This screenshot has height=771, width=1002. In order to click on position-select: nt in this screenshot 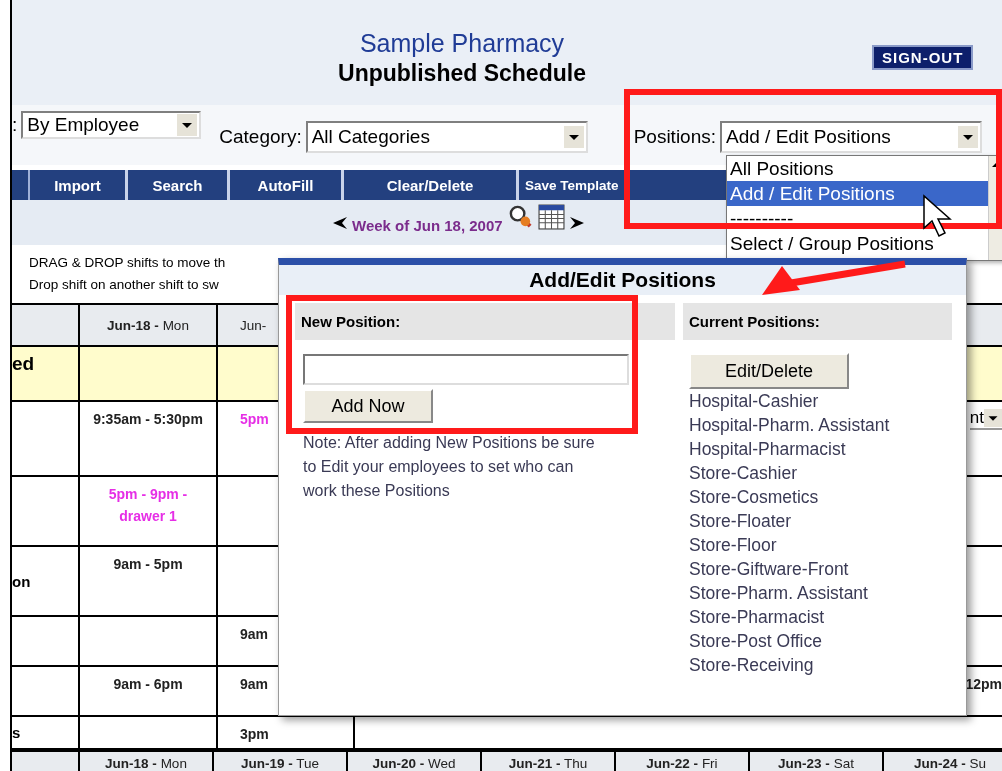, I will do `click(985, 419)`.